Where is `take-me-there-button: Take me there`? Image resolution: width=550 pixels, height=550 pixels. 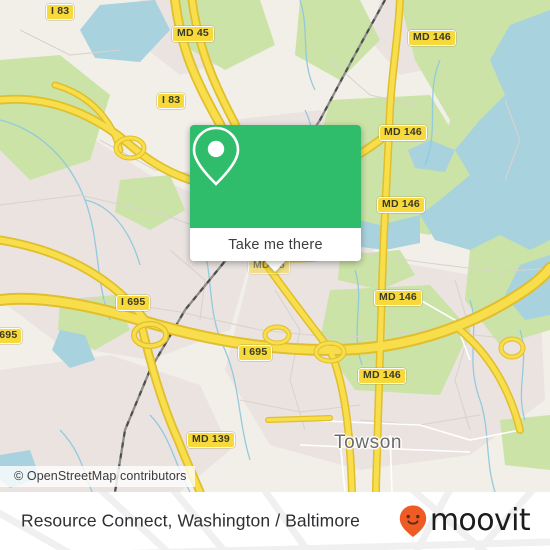
take-me-there-button: Take me there is located at coordinates (275, 244).